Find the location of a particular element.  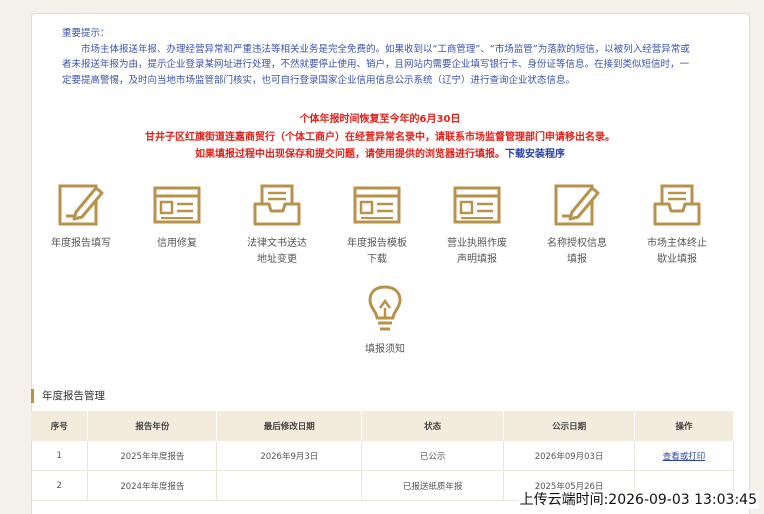

tile-name-authorization: 名称授权信息 填报 is located at coordinates (577, 225).